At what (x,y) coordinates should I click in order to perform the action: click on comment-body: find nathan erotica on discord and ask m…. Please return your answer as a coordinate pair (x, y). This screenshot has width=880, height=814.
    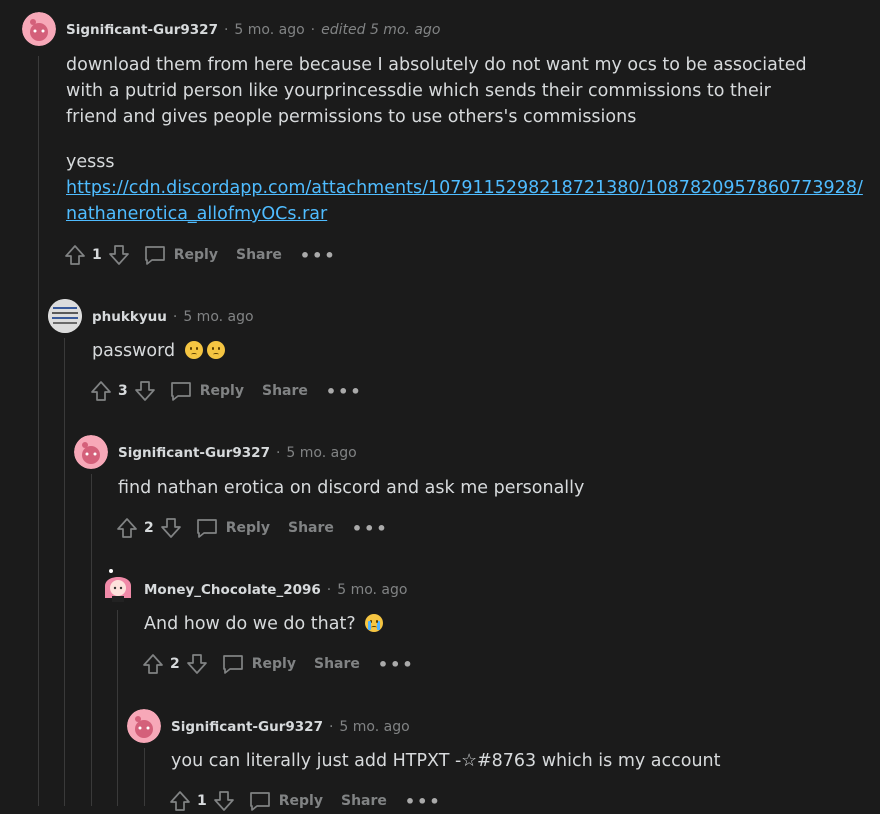
    Looking at the image, I should click on (351, 488).